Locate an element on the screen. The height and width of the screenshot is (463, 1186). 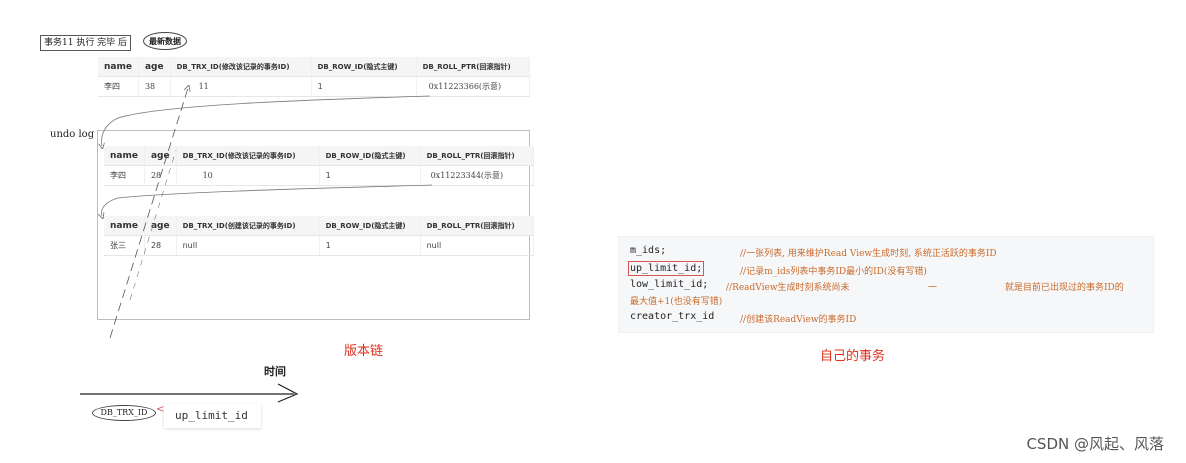
code-field: low_limit_id; is located at coordinates (669, 284).